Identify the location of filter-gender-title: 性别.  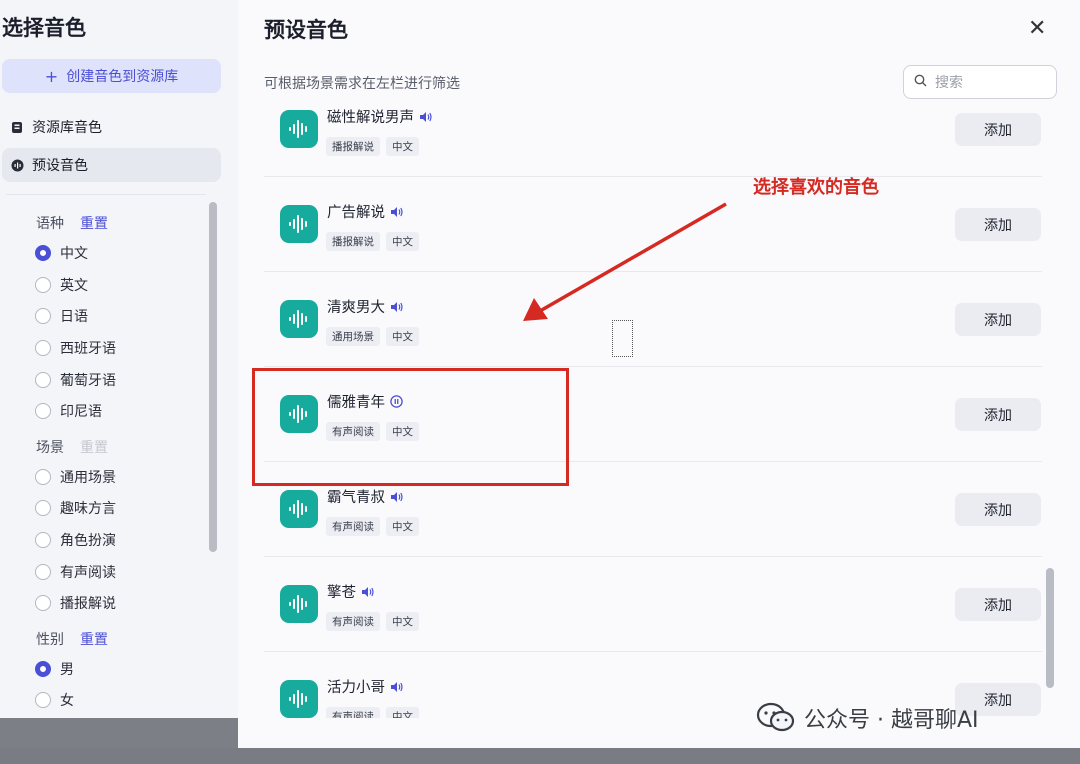
(50, 640).